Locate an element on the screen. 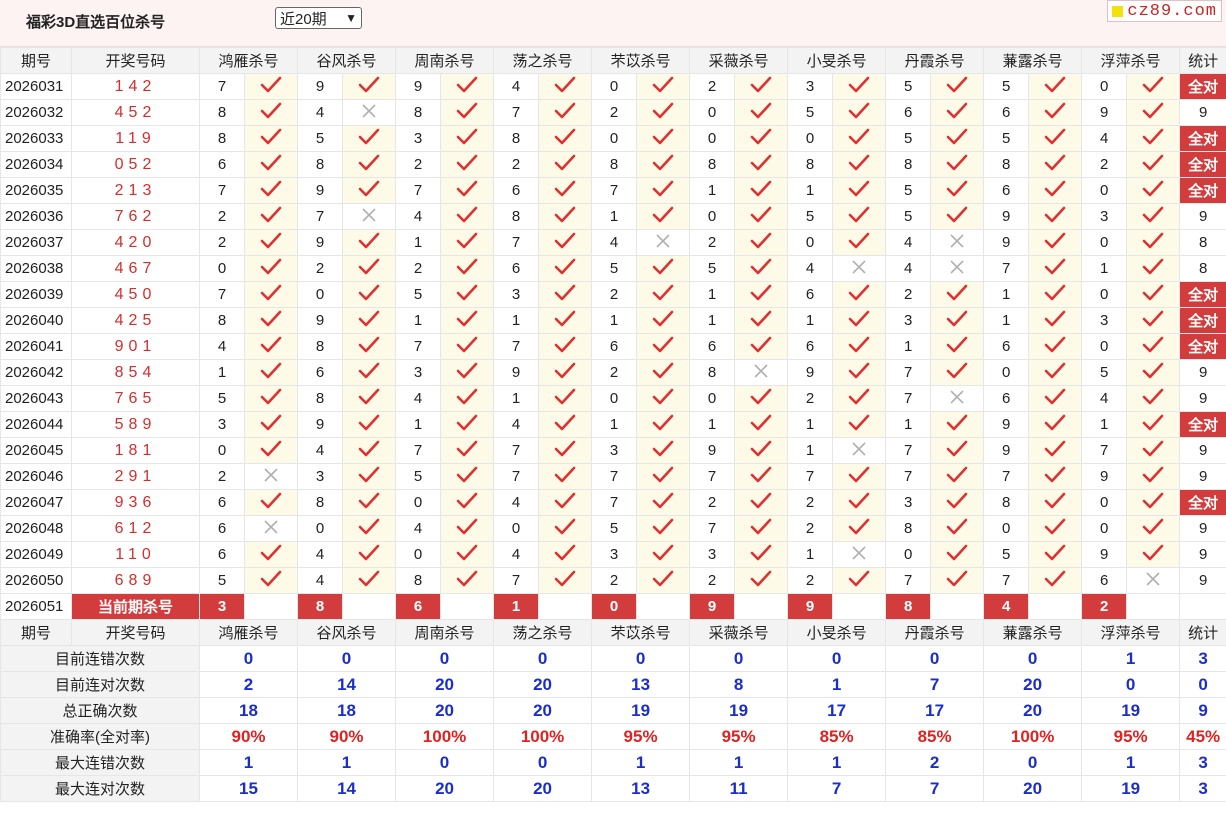  table-row: 2026039 450 7 0 5 3 2 1 6 2 1 0 全对 is located at coordinates (613, 294).